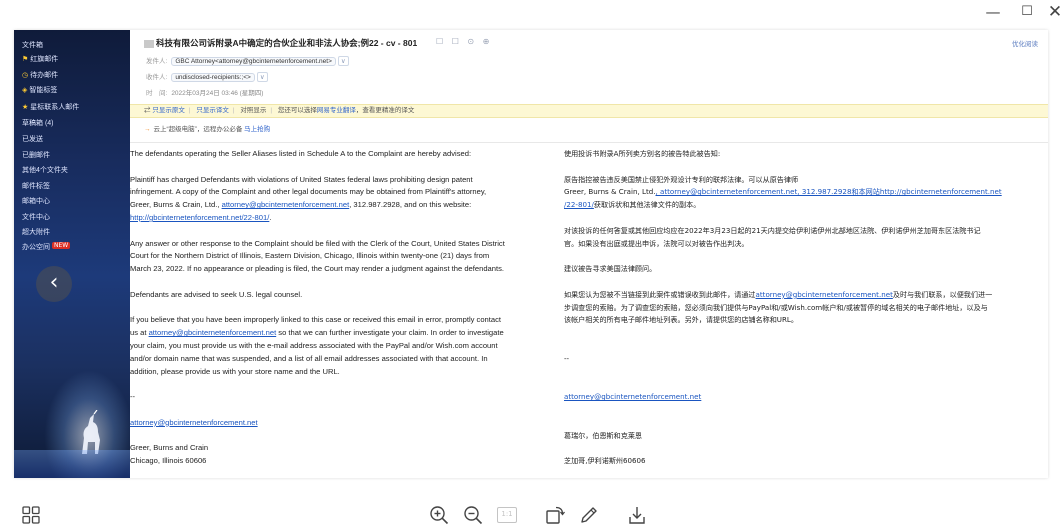 This screenshot has height=532, width=1062. What do you see at coordinates (61, 245) in the screenshot?
I see `new-badge: NEW` at bounding box center [61, 245].